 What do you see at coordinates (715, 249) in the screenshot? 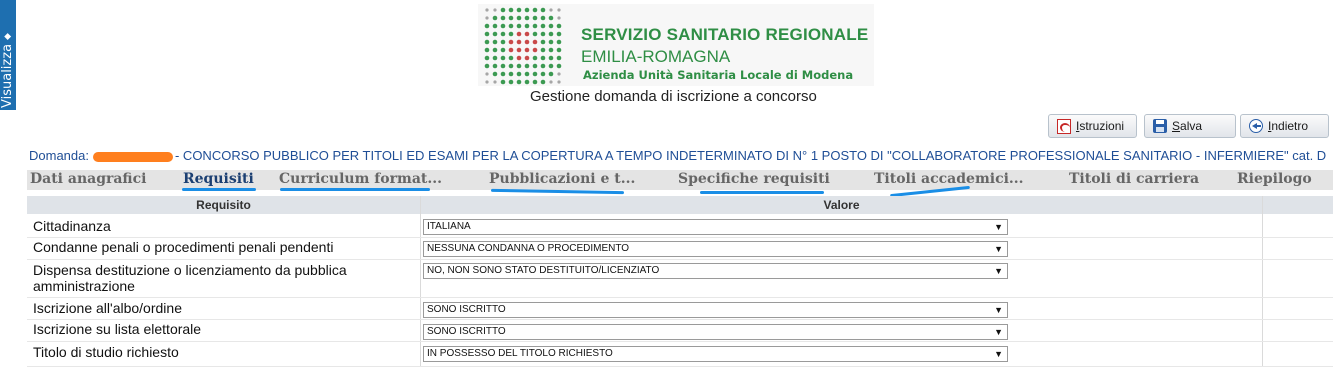
I see `condanne-select: NESSUNA CONDANNA O PROCEDIMENTO ▼` at bounding box center [715, 249].